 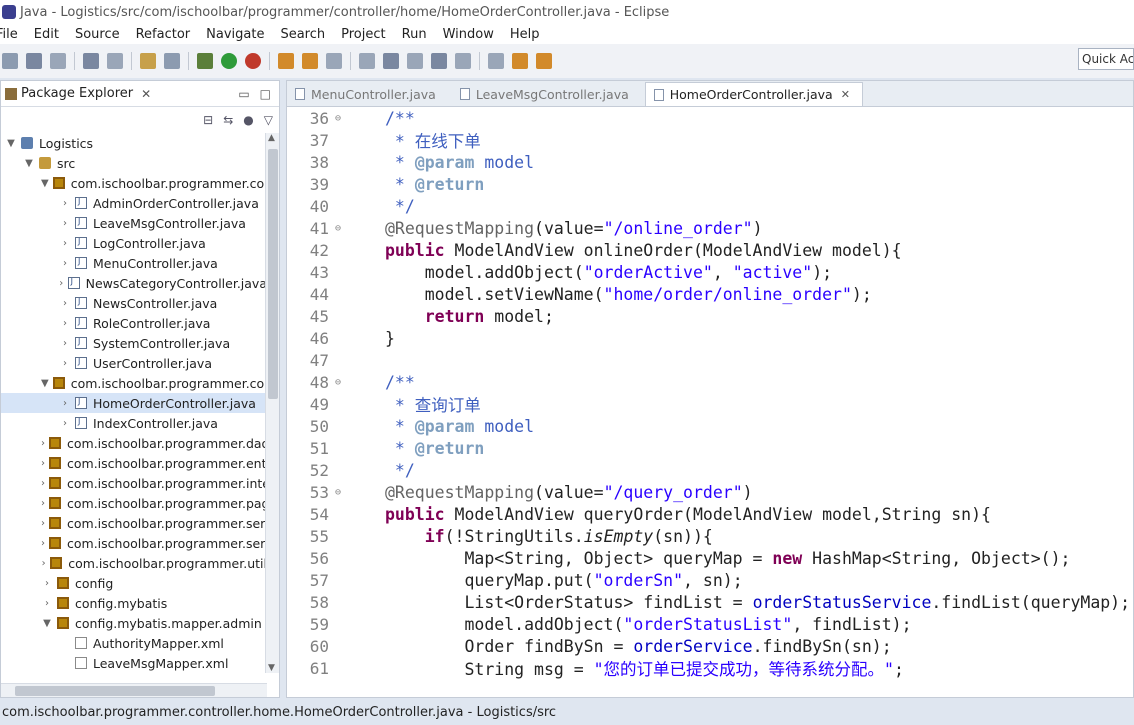 What do you see at coordinates (146, 94) in the screenshot?
I see `close-icon: ✕` at bounding box center [146, 94].